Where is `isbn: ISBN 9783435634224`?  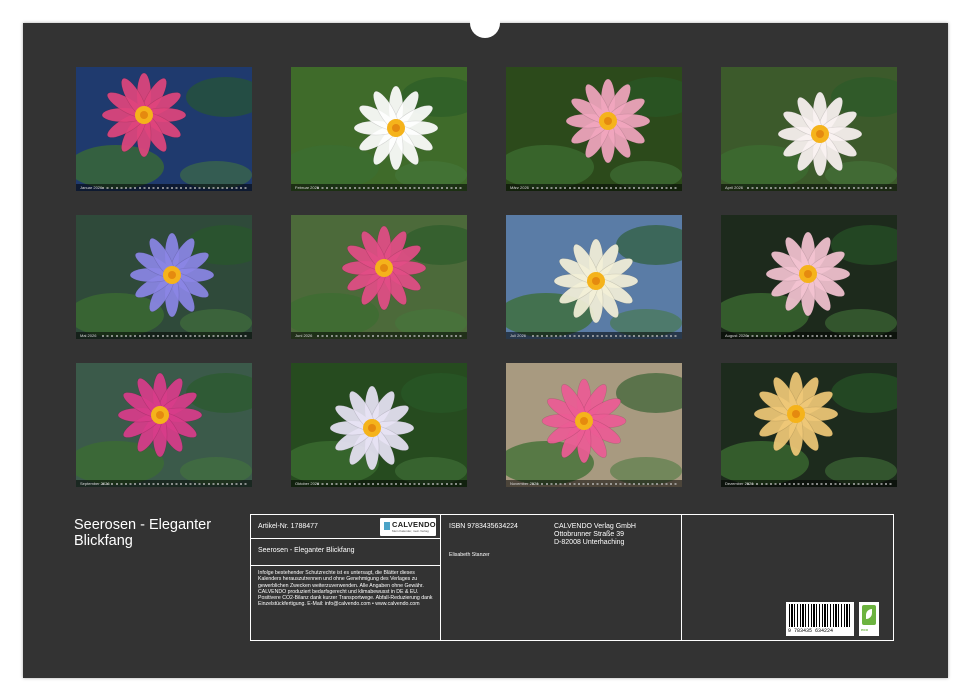
isbn: ISBN 9783435634224 is located at coordinates (483, 526).